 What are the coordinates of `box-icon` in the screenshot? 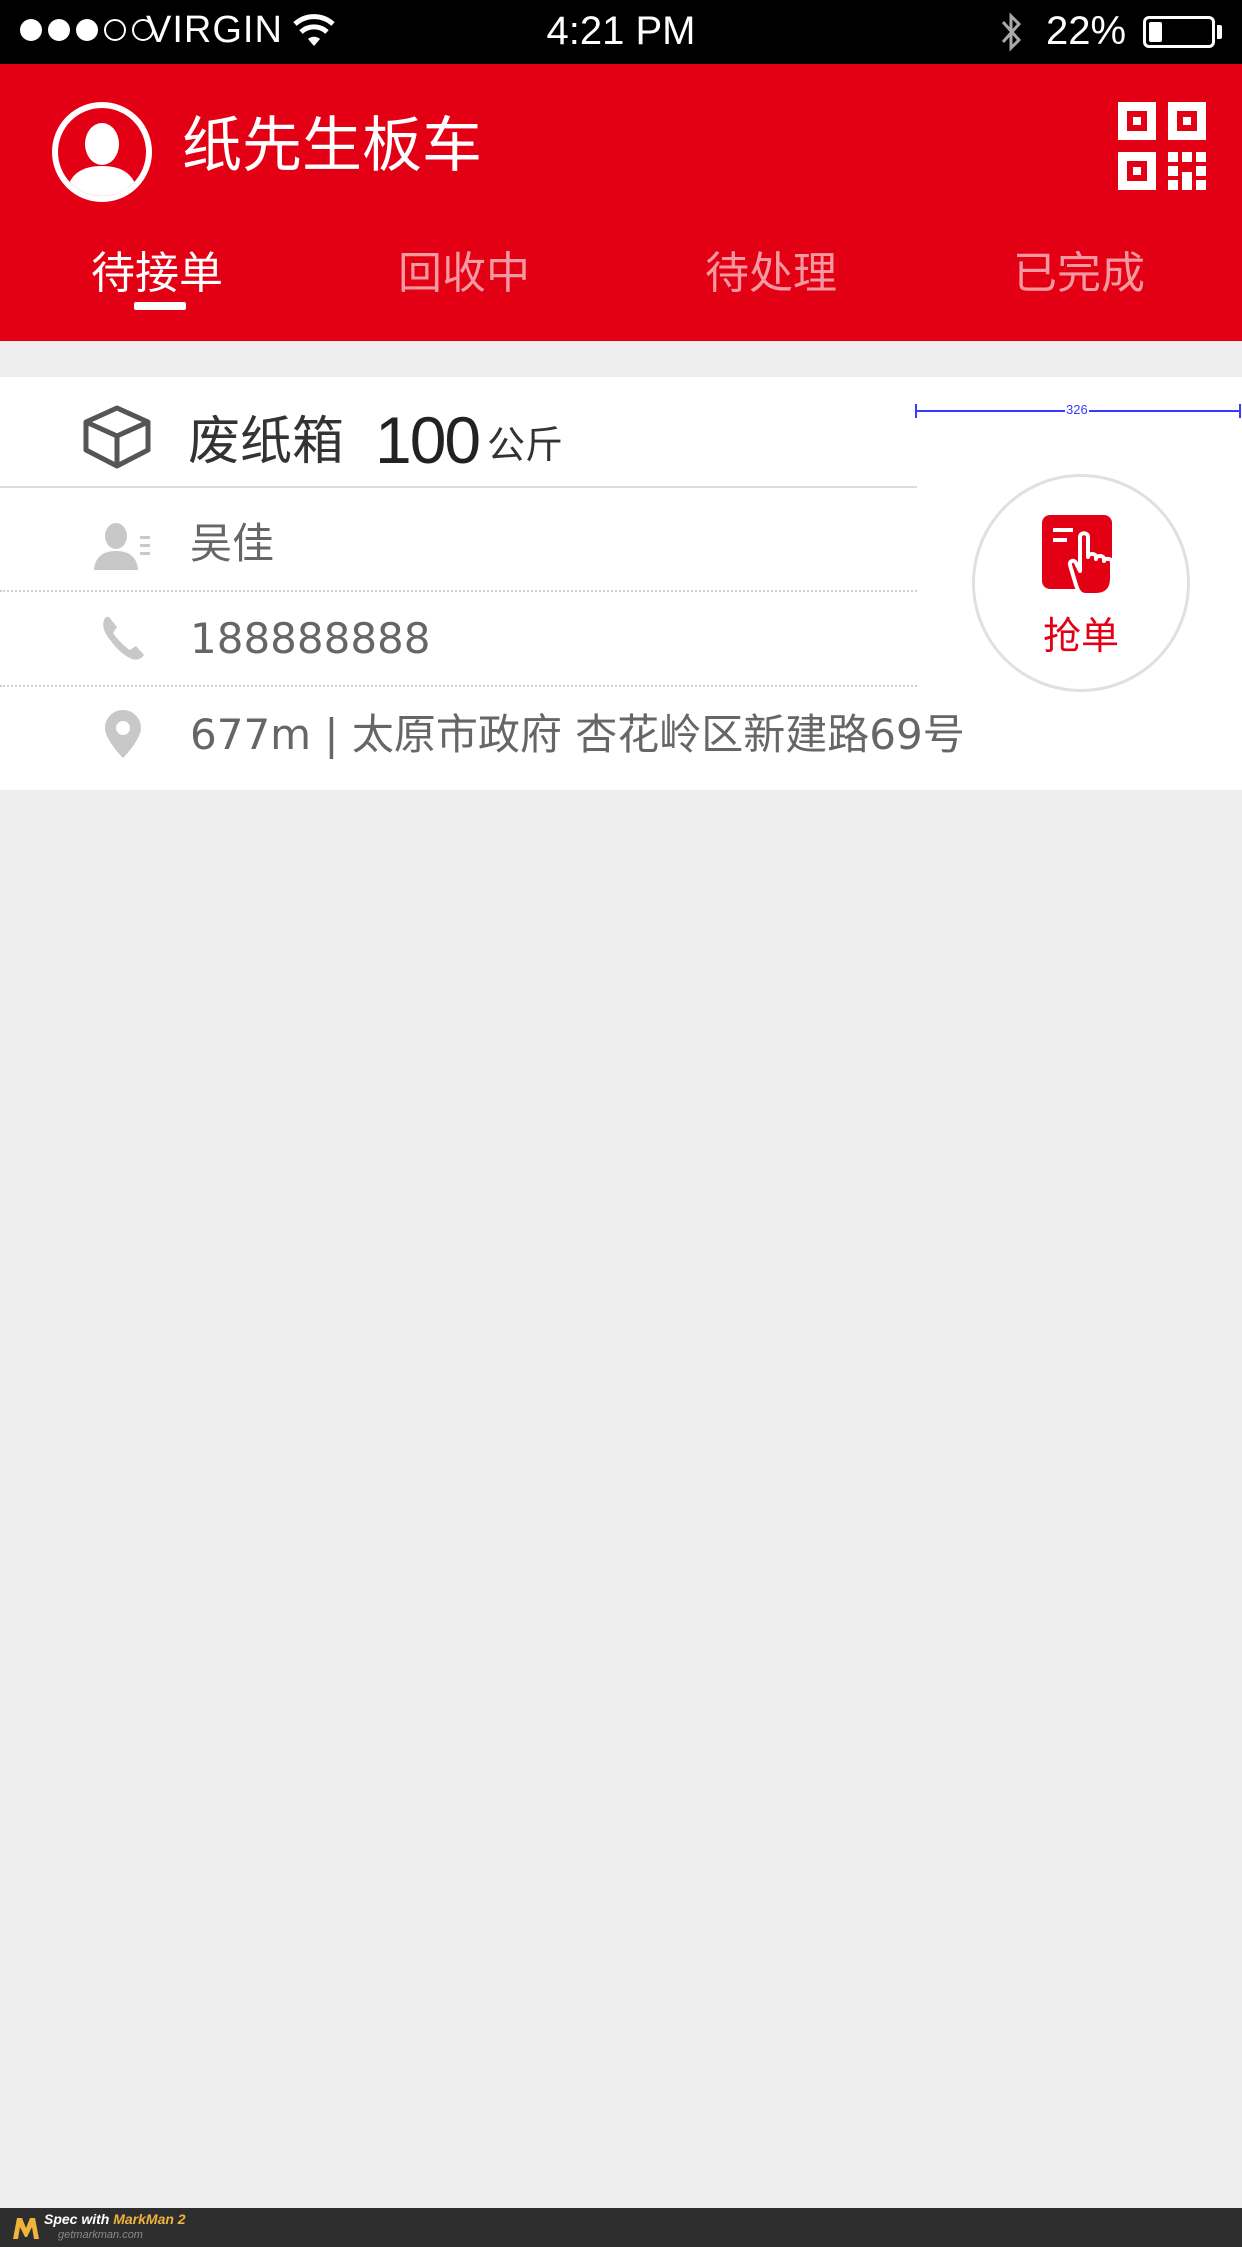 It's located at (117, 437).